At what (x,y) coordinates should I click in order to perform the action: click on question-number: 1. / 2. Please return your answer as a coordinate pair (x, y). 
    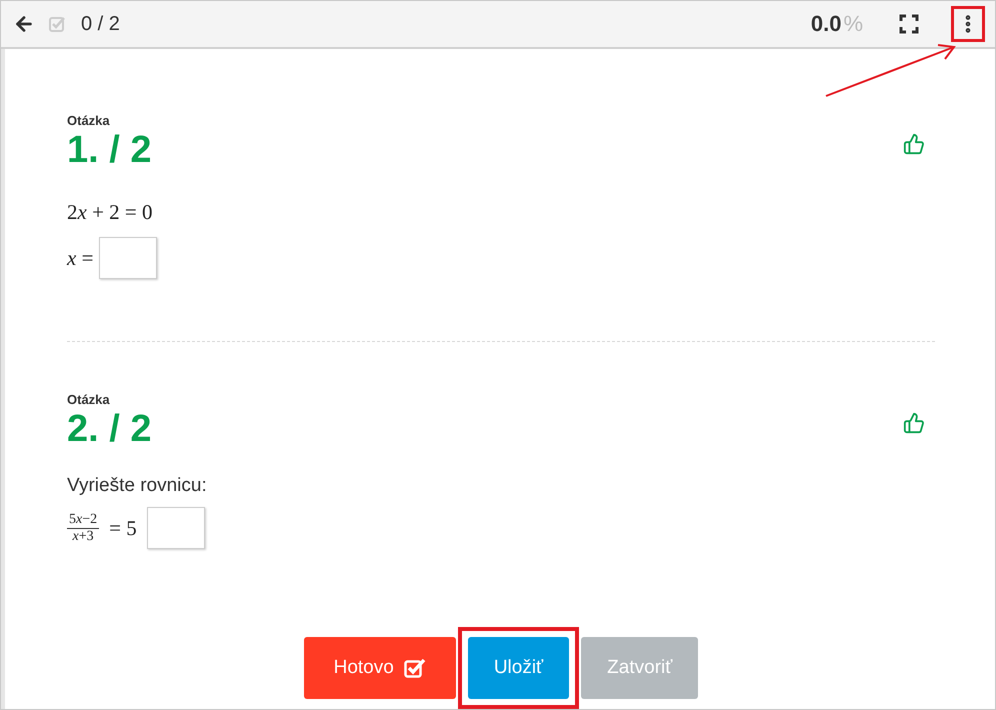
    Looking at the image, I should click on (109, 150).